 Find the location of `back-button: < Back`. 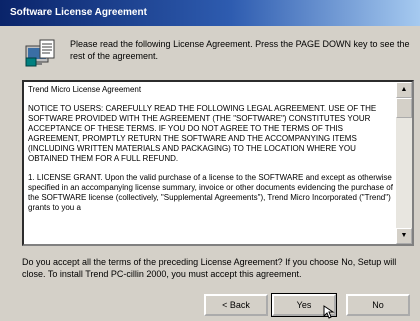

back-button: < Back is located at coordinates (236, 305).